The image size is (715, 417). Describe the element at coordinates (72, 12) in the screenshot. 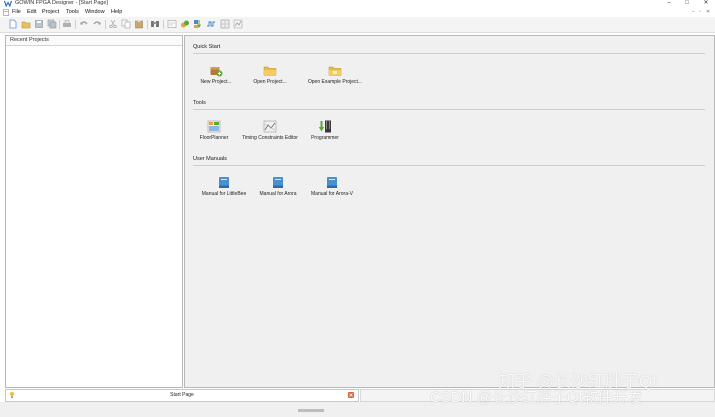

I see `menu-tools: Tools` at that location.